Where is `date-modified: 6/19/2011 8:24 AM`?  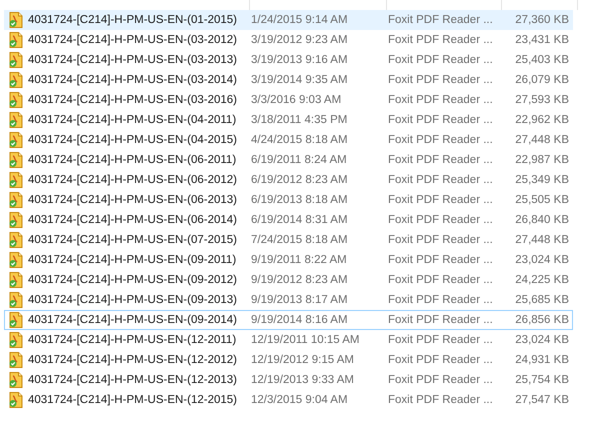 date-modified: 6/19/2011 8:24 AM is located at coordinates (299, 160).